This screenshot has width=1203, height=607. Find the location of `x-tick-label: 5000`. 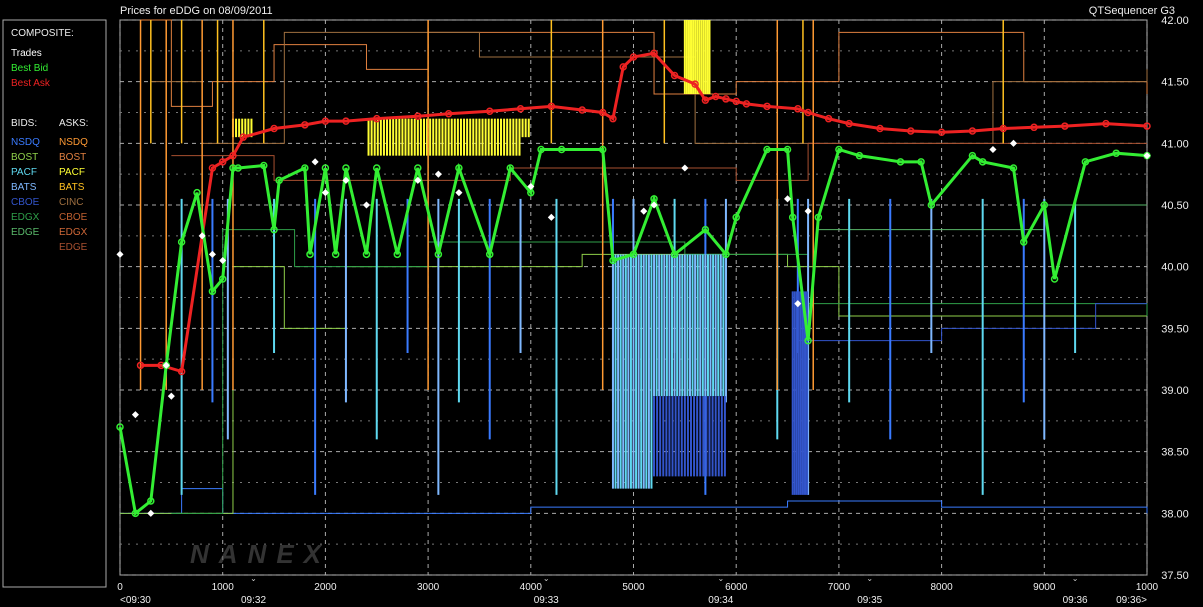

x-tick-label: 5000 is located at coordinates (633, 587).